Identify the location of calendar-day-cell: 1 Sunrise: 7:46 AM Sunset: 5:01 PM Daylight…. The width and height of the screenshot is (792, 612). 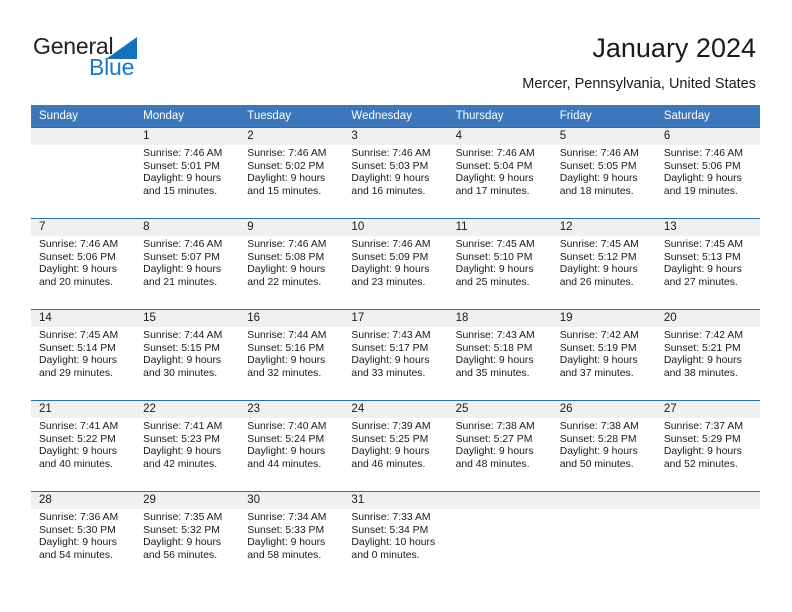
(187, 173).